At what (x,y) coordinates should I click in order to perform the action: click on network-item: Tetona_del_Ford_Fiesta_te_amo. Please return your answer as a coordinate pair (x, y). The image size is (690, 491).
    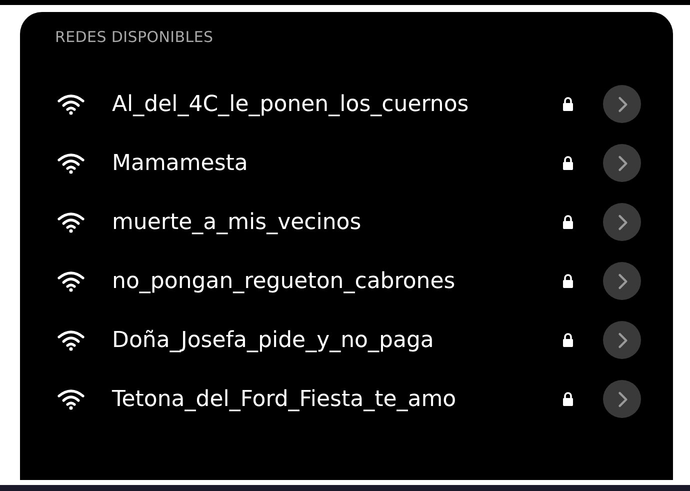
    Looking at the image, I should click on (346, 399).